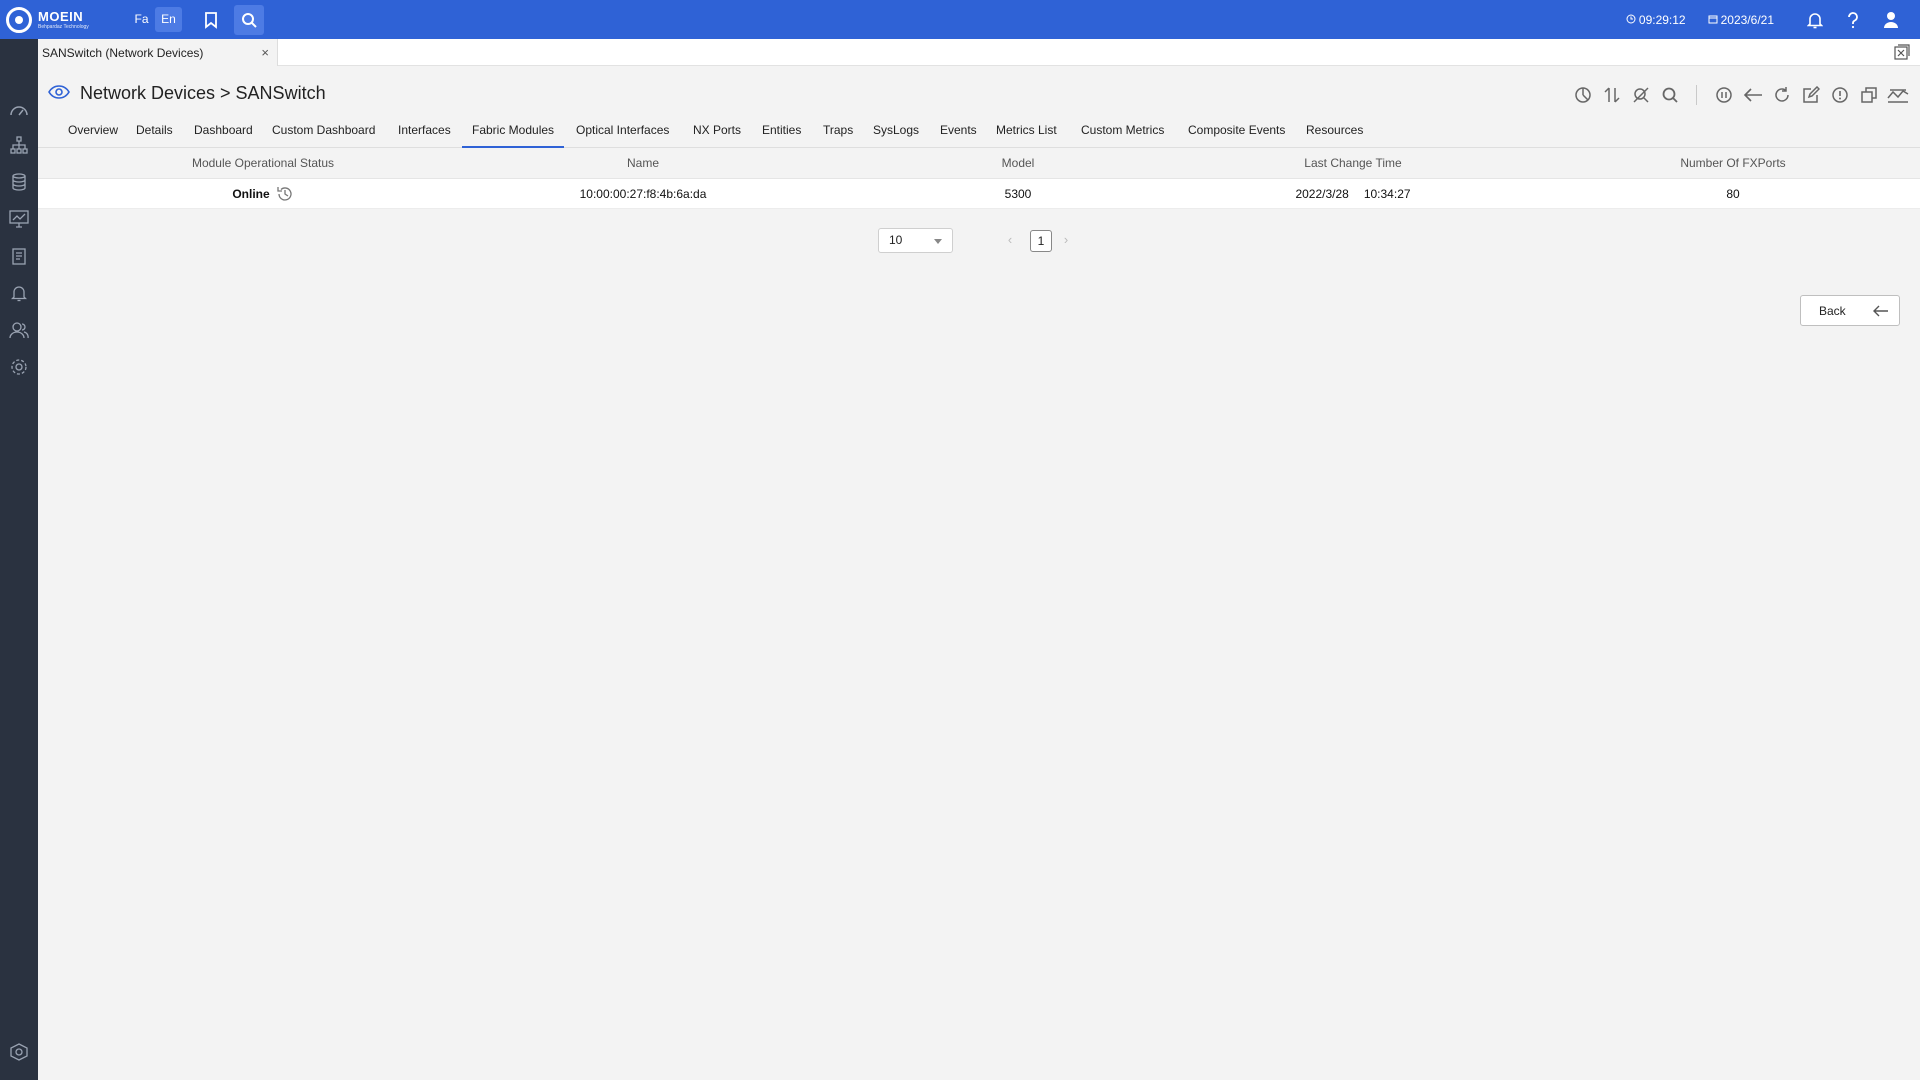 This screenshot has width=1920, height=1080. I want to click on column-header-status: Module Operational Status, so click(263, 163).